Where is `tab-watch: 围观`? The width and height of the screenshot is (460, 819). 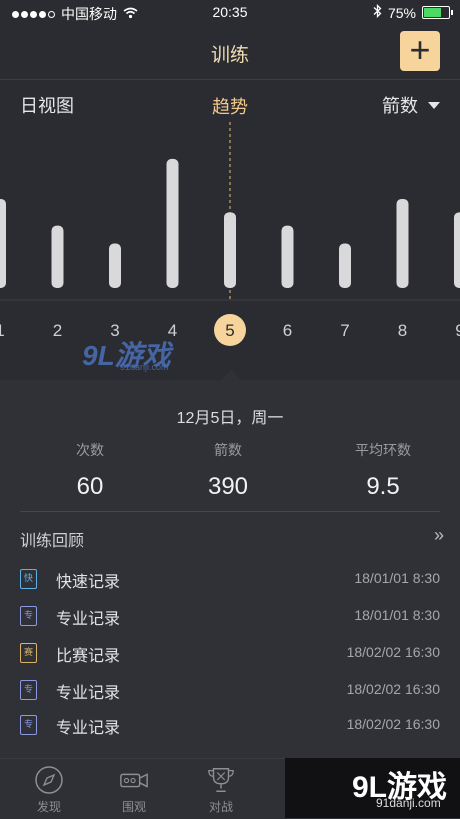 tab-watch: 围观 is located at coordinates (134, 786).